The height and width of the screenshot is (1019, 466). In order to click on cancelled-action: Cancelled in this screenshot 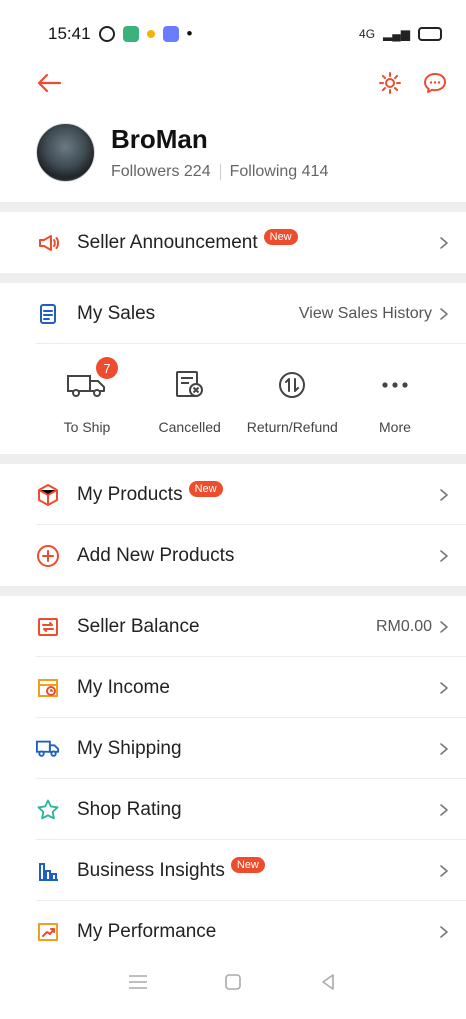, I will do `click(190, 399)`.